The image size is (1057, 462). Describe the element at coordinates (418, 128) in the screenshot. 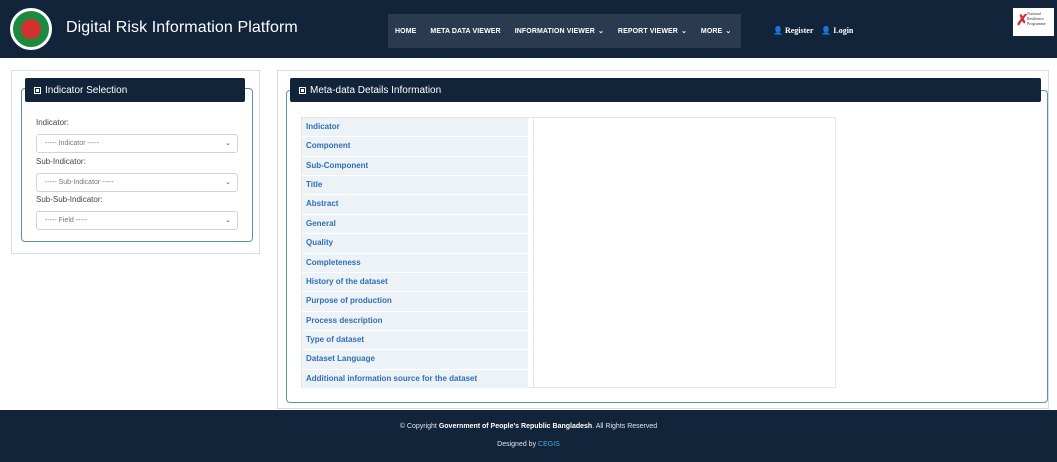

I see `table-row: Indicator` at that location.